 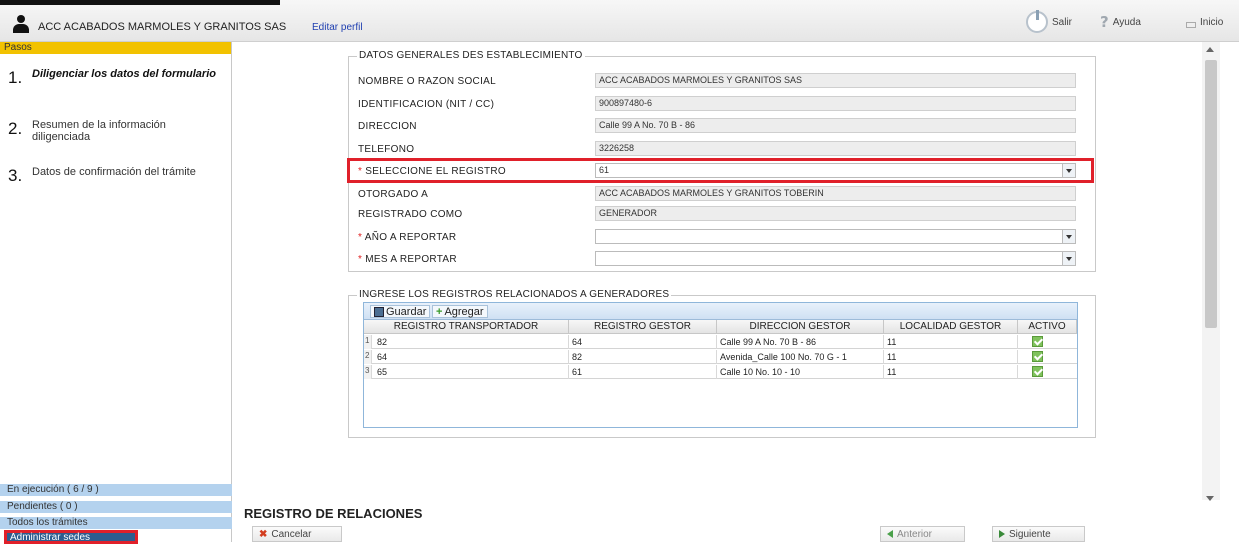 What do you see at coordinates (800, 327) in the screenshot?
I see `column-header-direccion: DIRECCION GESTOR` at bounding box center [800, 327].